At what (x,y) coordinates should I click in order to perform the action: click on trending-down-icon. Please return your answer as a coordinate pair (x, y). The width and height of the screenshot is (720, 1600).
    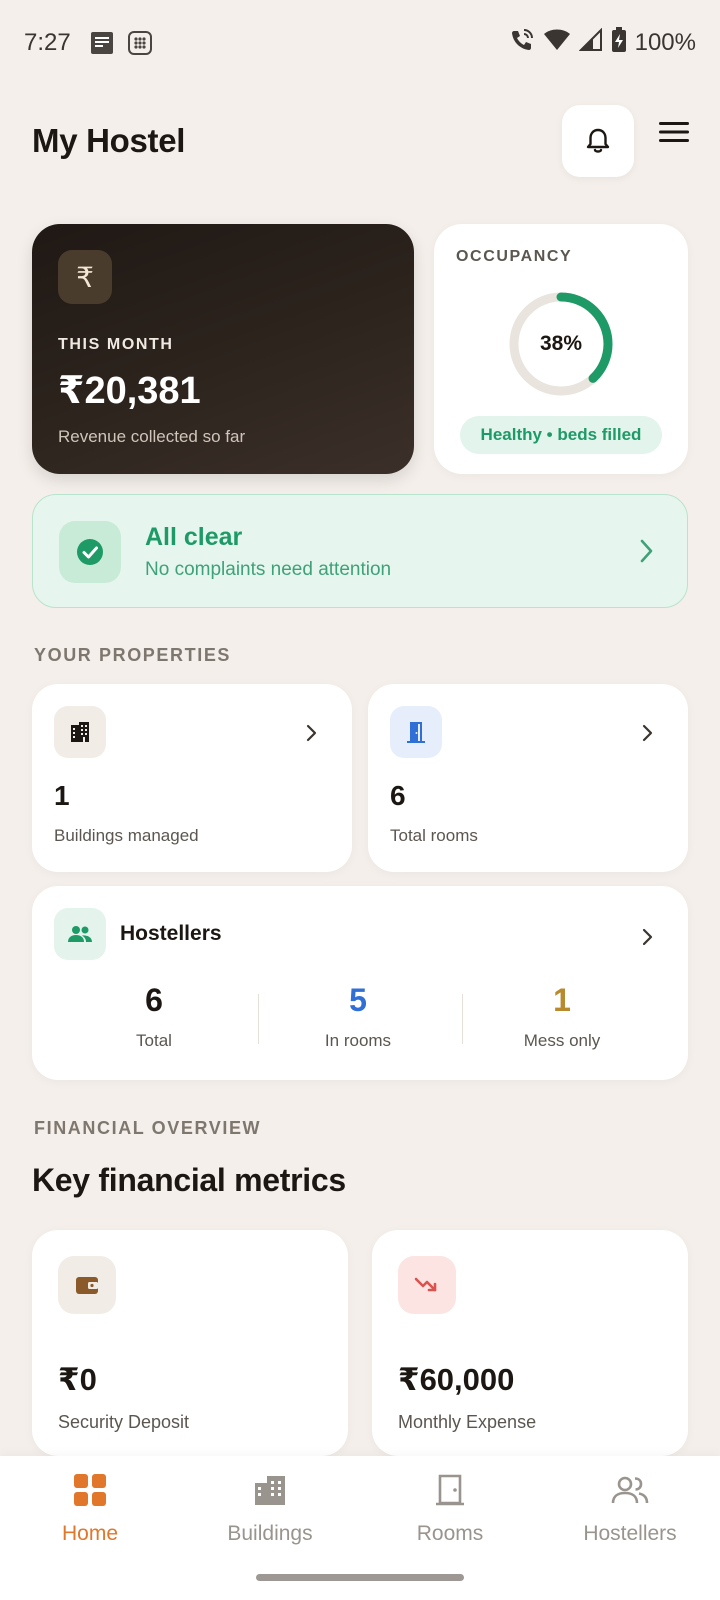
    Looking at the image, I should click on (427, 1285).